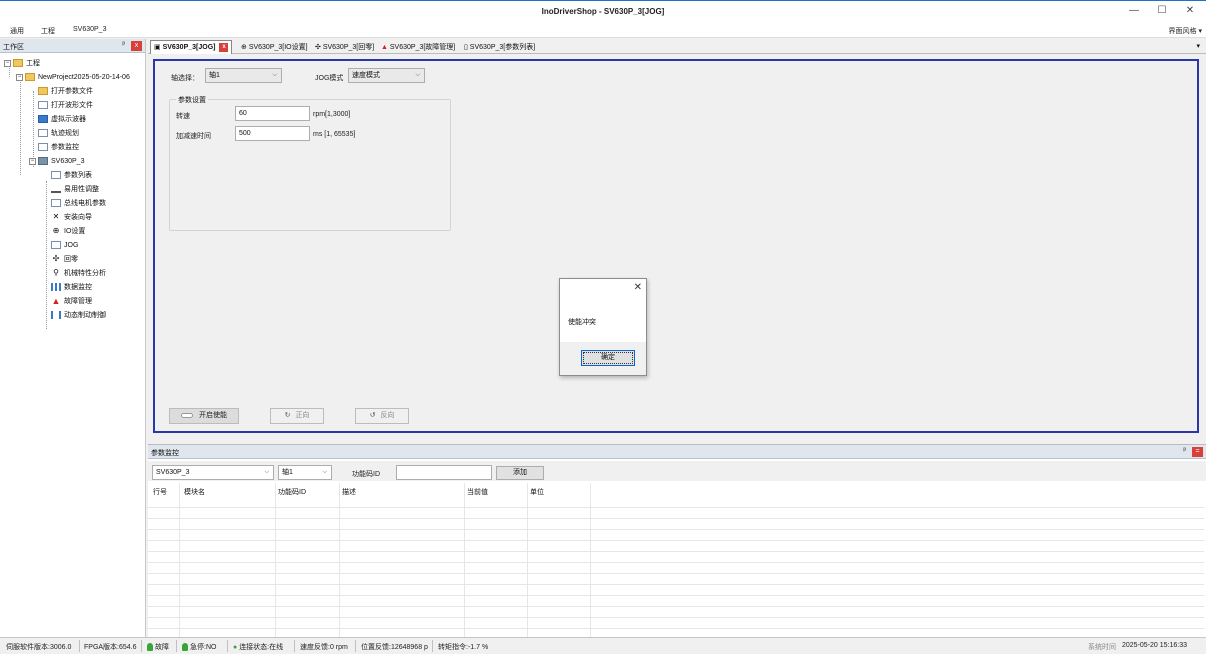 The width and height of the screenshot is (1206, 654). Describe the element at coordinates (520, 473) in the screenshot. I see `add-button: 添加` at that location.